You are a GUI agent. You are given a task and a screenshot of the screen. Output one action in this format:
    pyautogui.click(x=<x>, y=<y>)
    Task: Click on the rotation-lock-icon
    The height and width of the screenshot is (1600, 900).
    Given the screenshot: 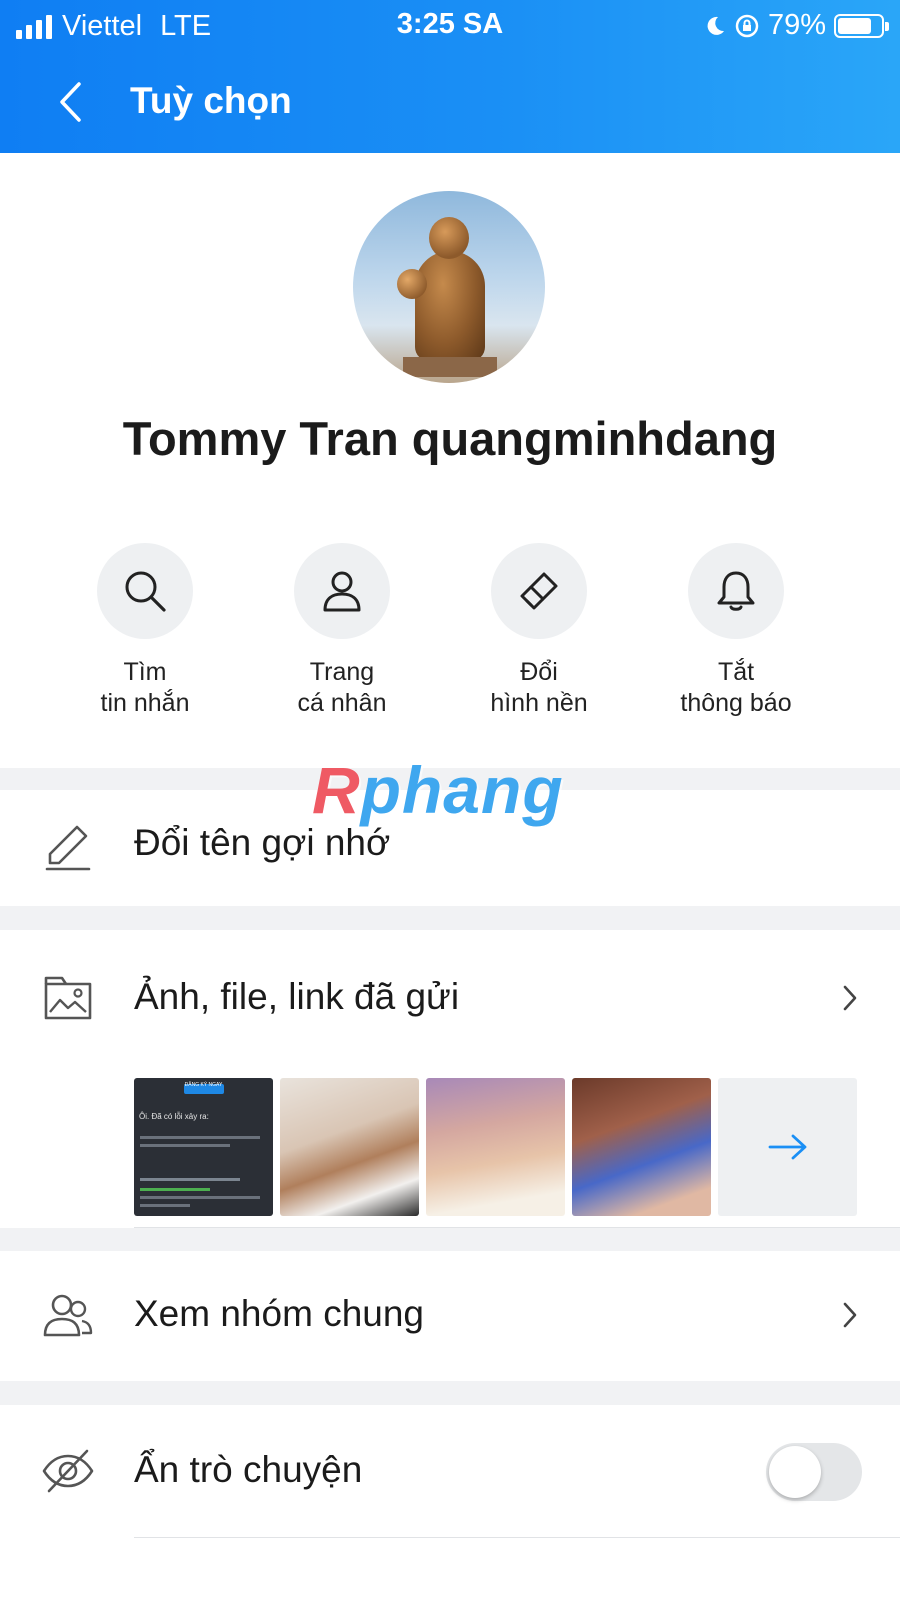 What is the action you would take?
    pyautogui.click(x=747, y=25)
    